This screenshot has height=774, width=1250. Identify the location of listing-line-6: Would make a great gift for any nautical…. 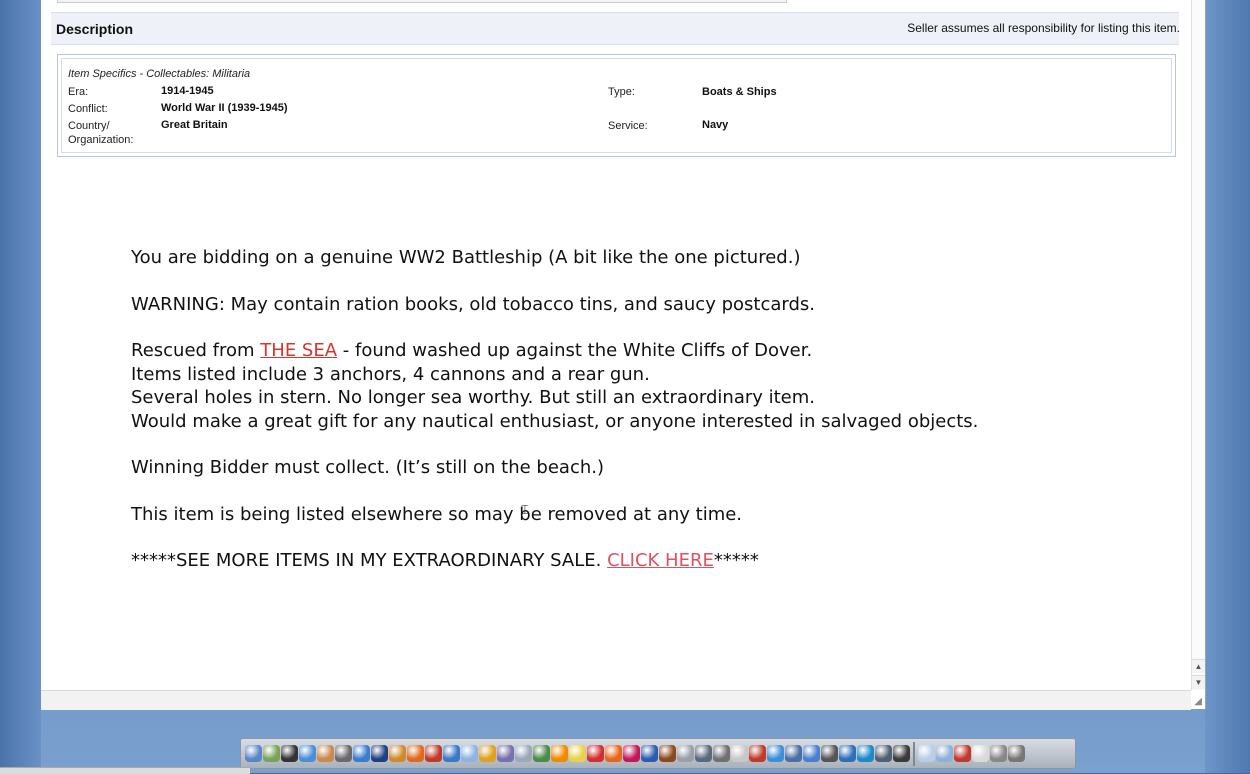
(555, 421).